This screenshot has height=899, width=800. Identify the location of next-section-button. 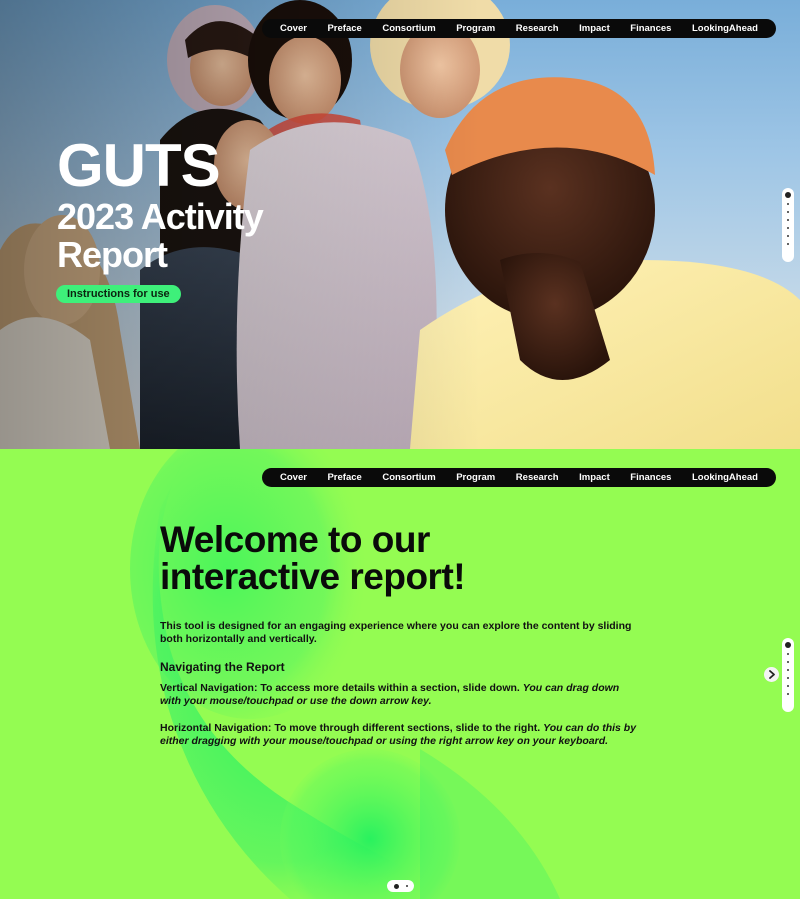
(771, 674).